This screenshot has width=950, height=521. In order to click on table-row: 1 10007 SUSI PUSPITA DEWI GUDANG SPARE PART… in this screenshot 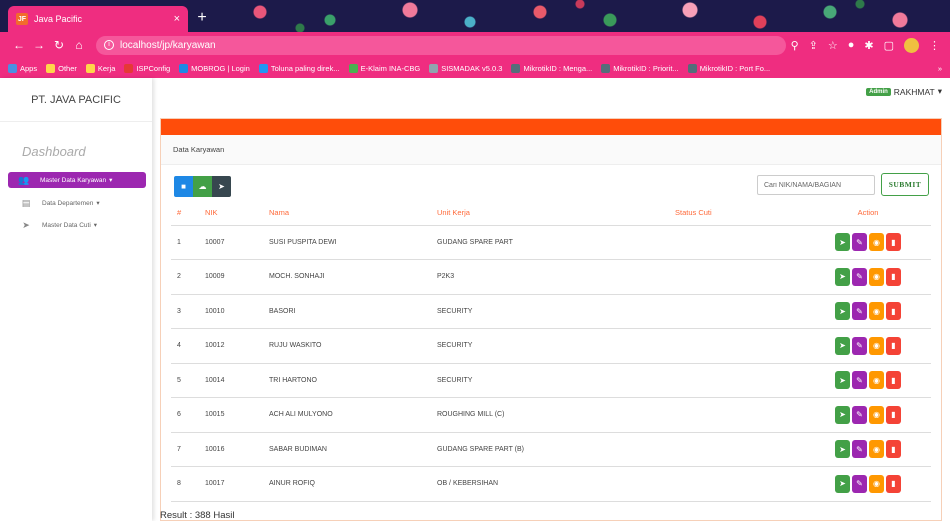, I will do `click(551, 242)`.